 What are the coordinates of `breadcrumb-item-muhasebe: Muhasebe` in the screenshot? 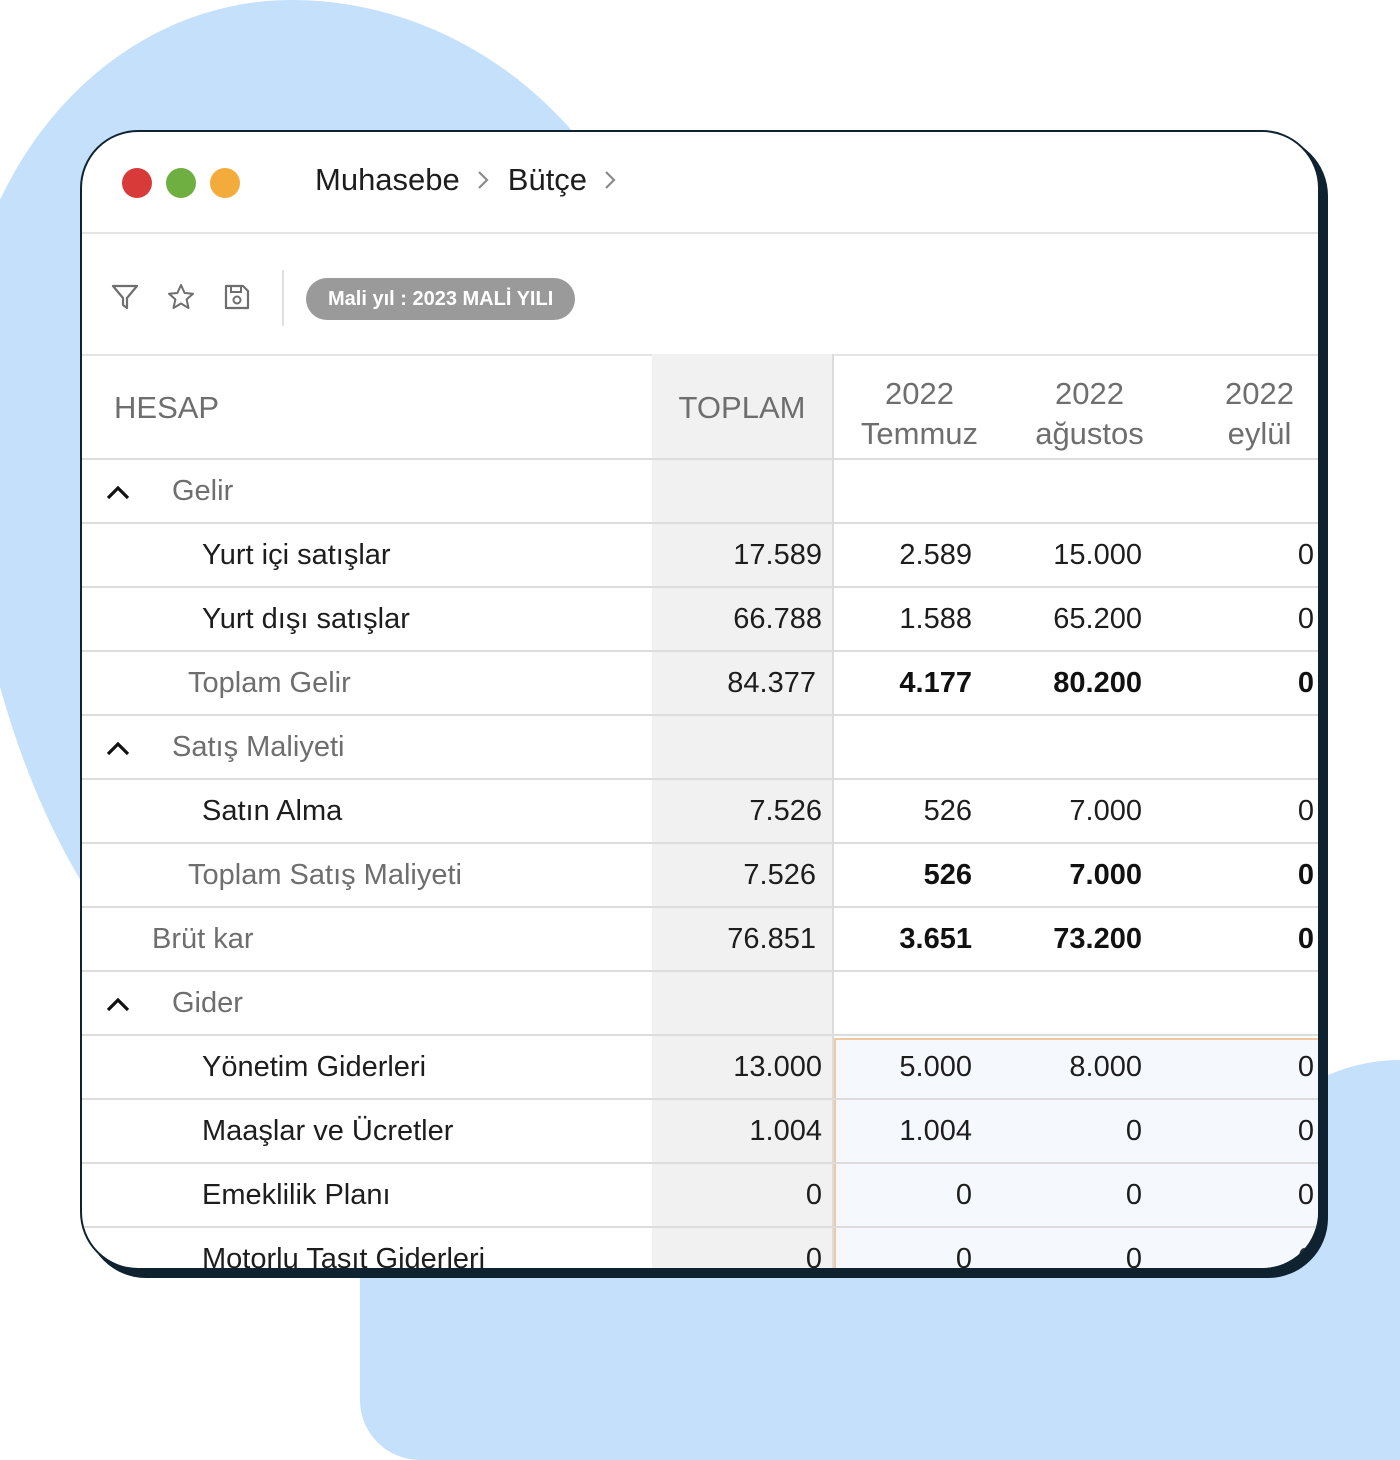 It's located at (387, 180).